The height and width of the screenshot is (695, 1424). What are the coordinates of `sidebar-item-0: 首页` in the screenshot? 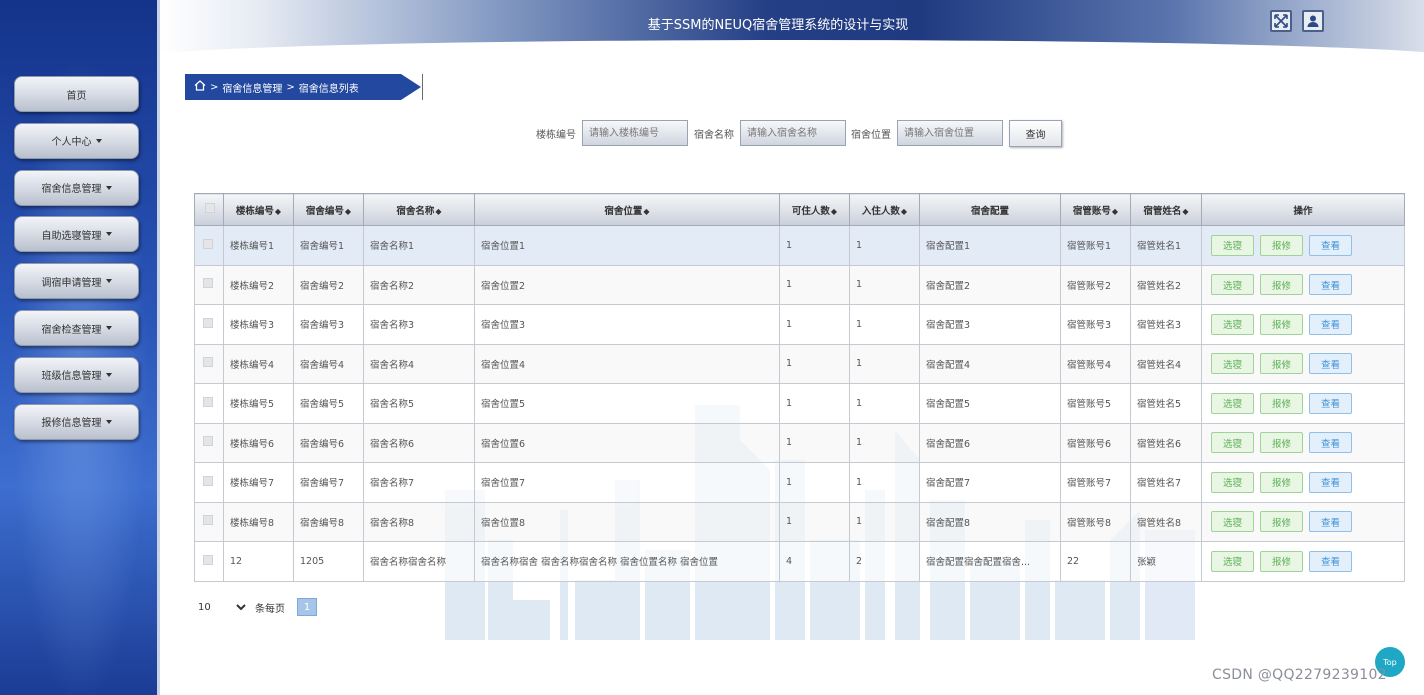 It's located at (76, 94).